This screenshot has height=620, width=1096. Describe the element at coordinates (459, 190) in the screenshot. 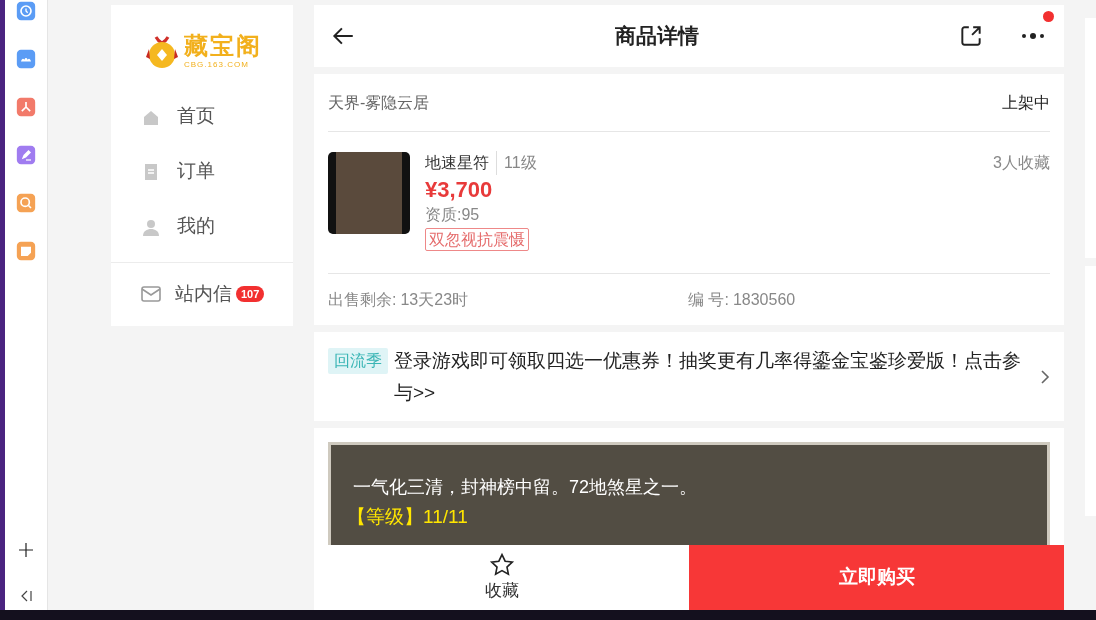

I see `item-price: ¥3,700` at that location.